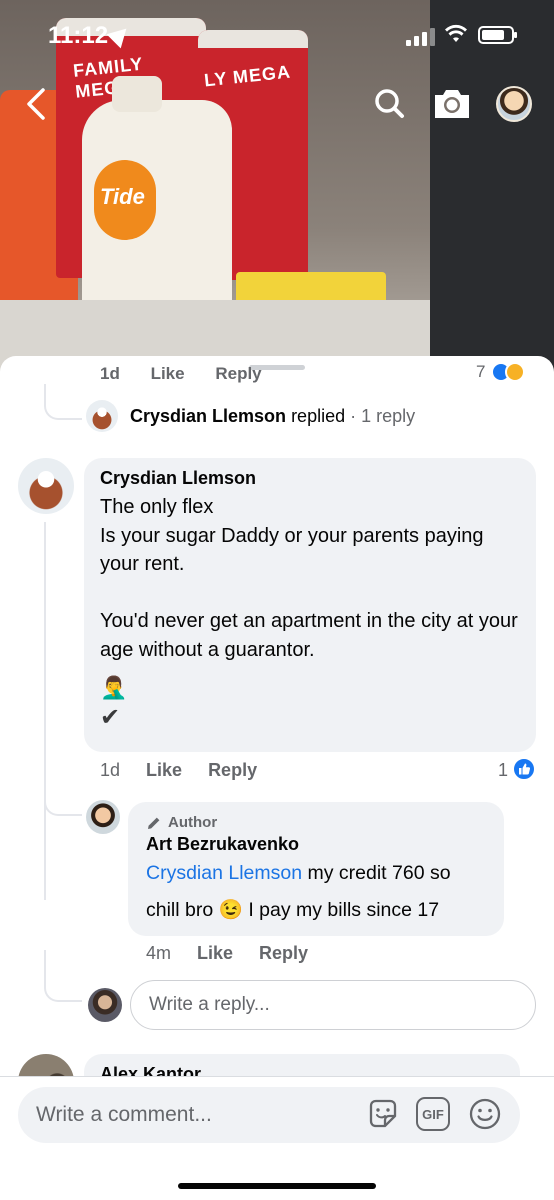 This screenshot has width=554, height=1200. What do you see at coordinates (238, 373) in the screenshot?
I see `previous-reply-button: Reply` at bounding box center [238, 373].